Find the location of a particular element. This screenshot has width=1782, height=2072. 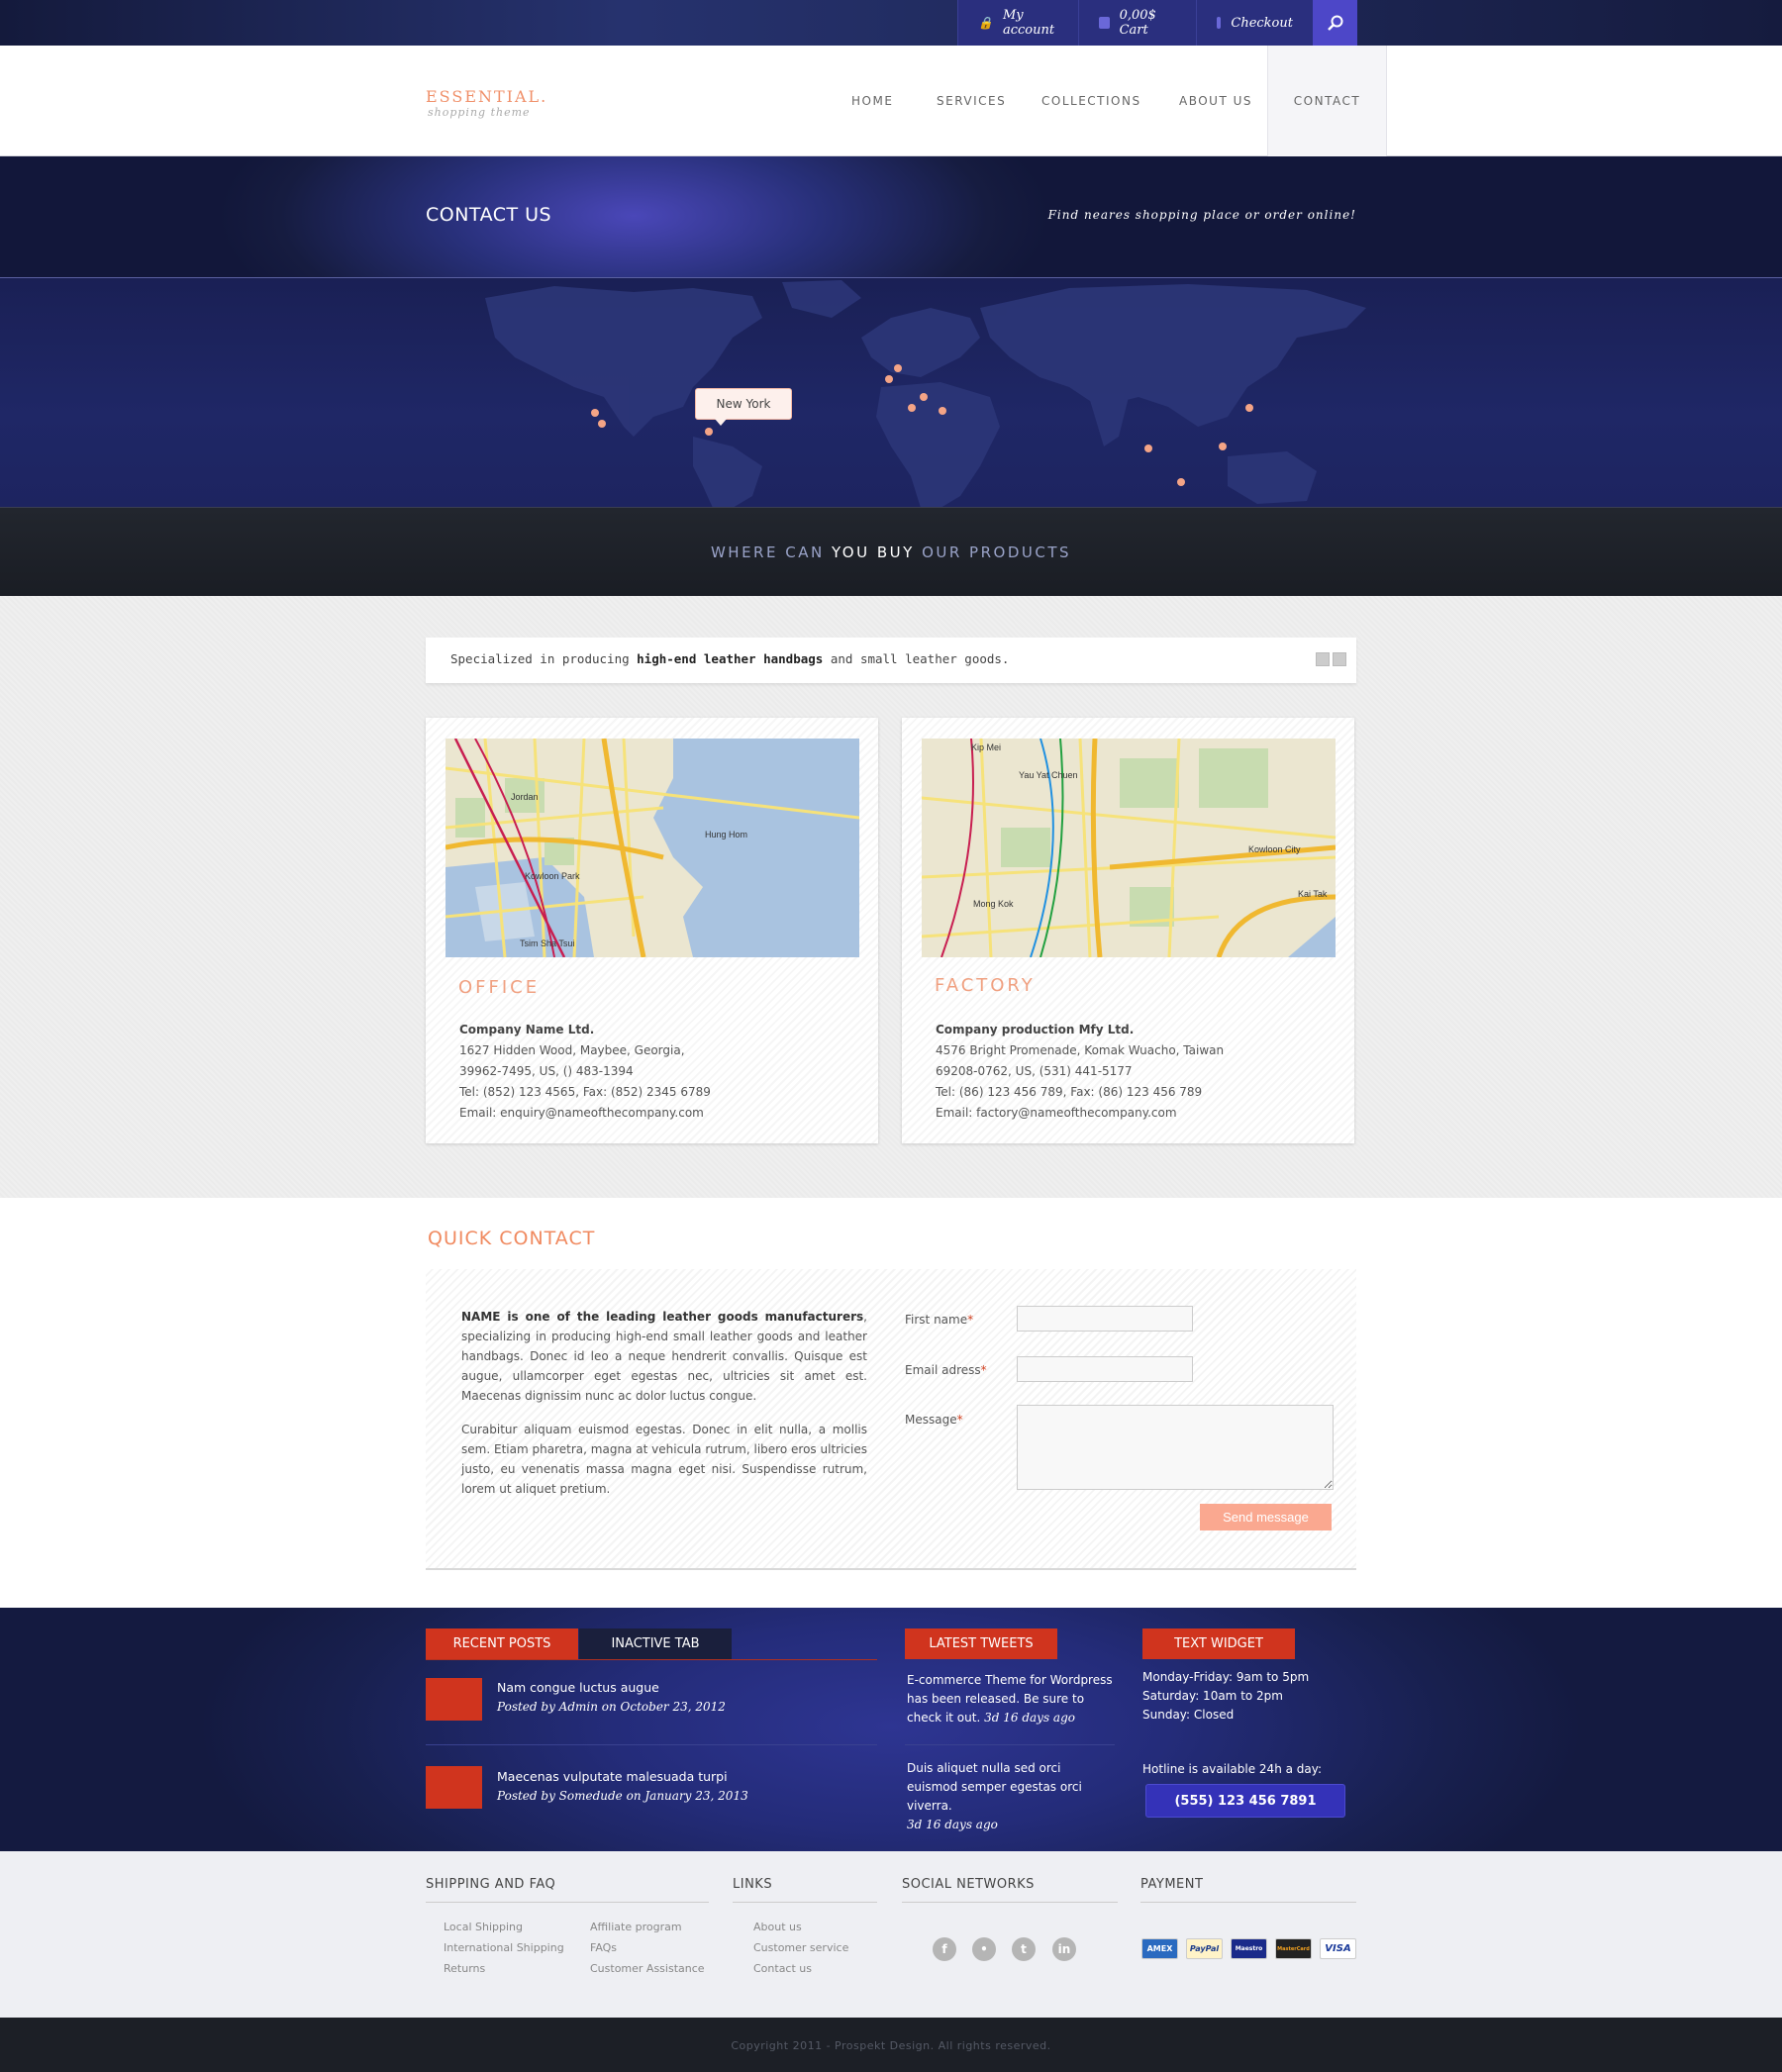

nav-services: SERVICES is located at coordinates (972, 101).